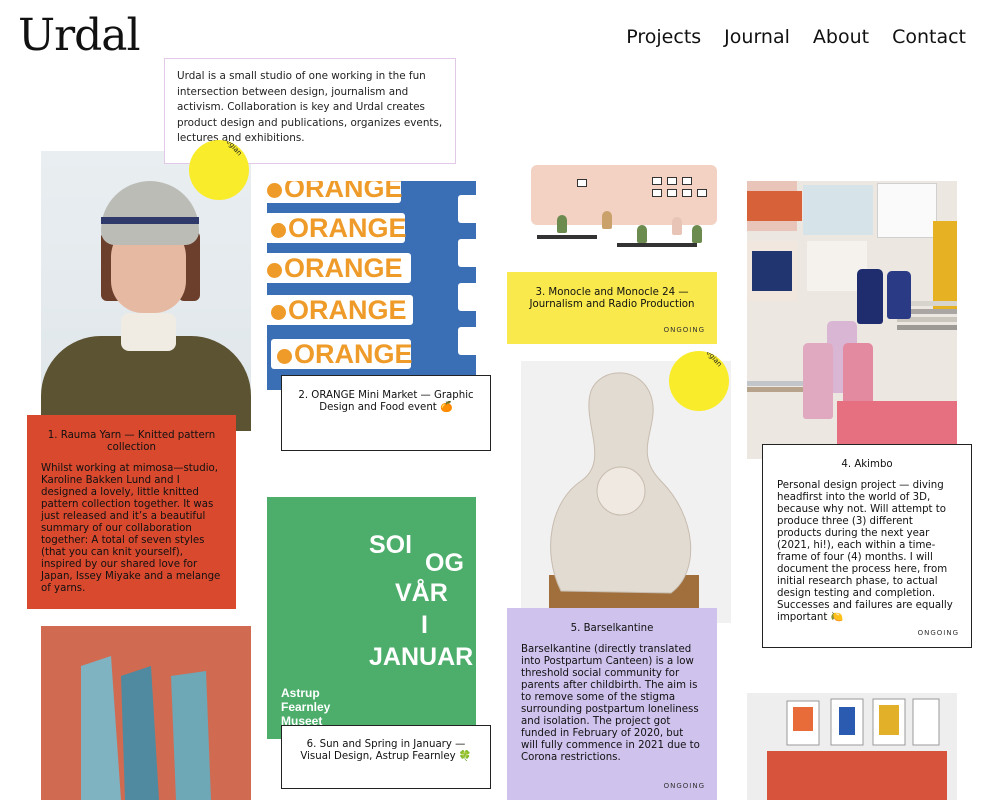 This screenshot has height=800, width=984. I want to click on poster-word: I, so click(424, 625).